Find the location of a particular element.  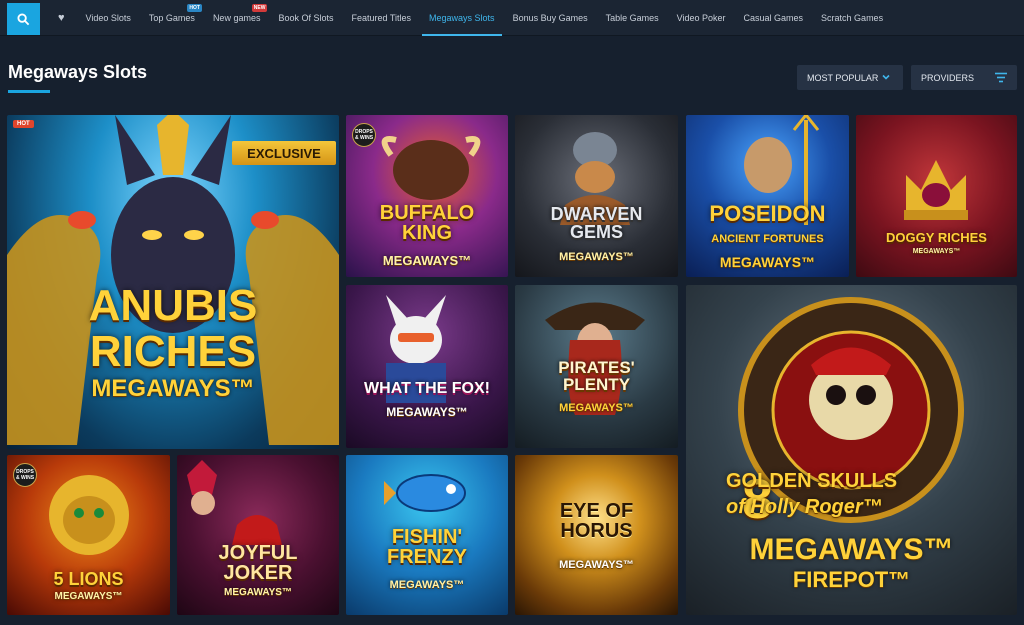

search-button is located at coordinates (23, 19).